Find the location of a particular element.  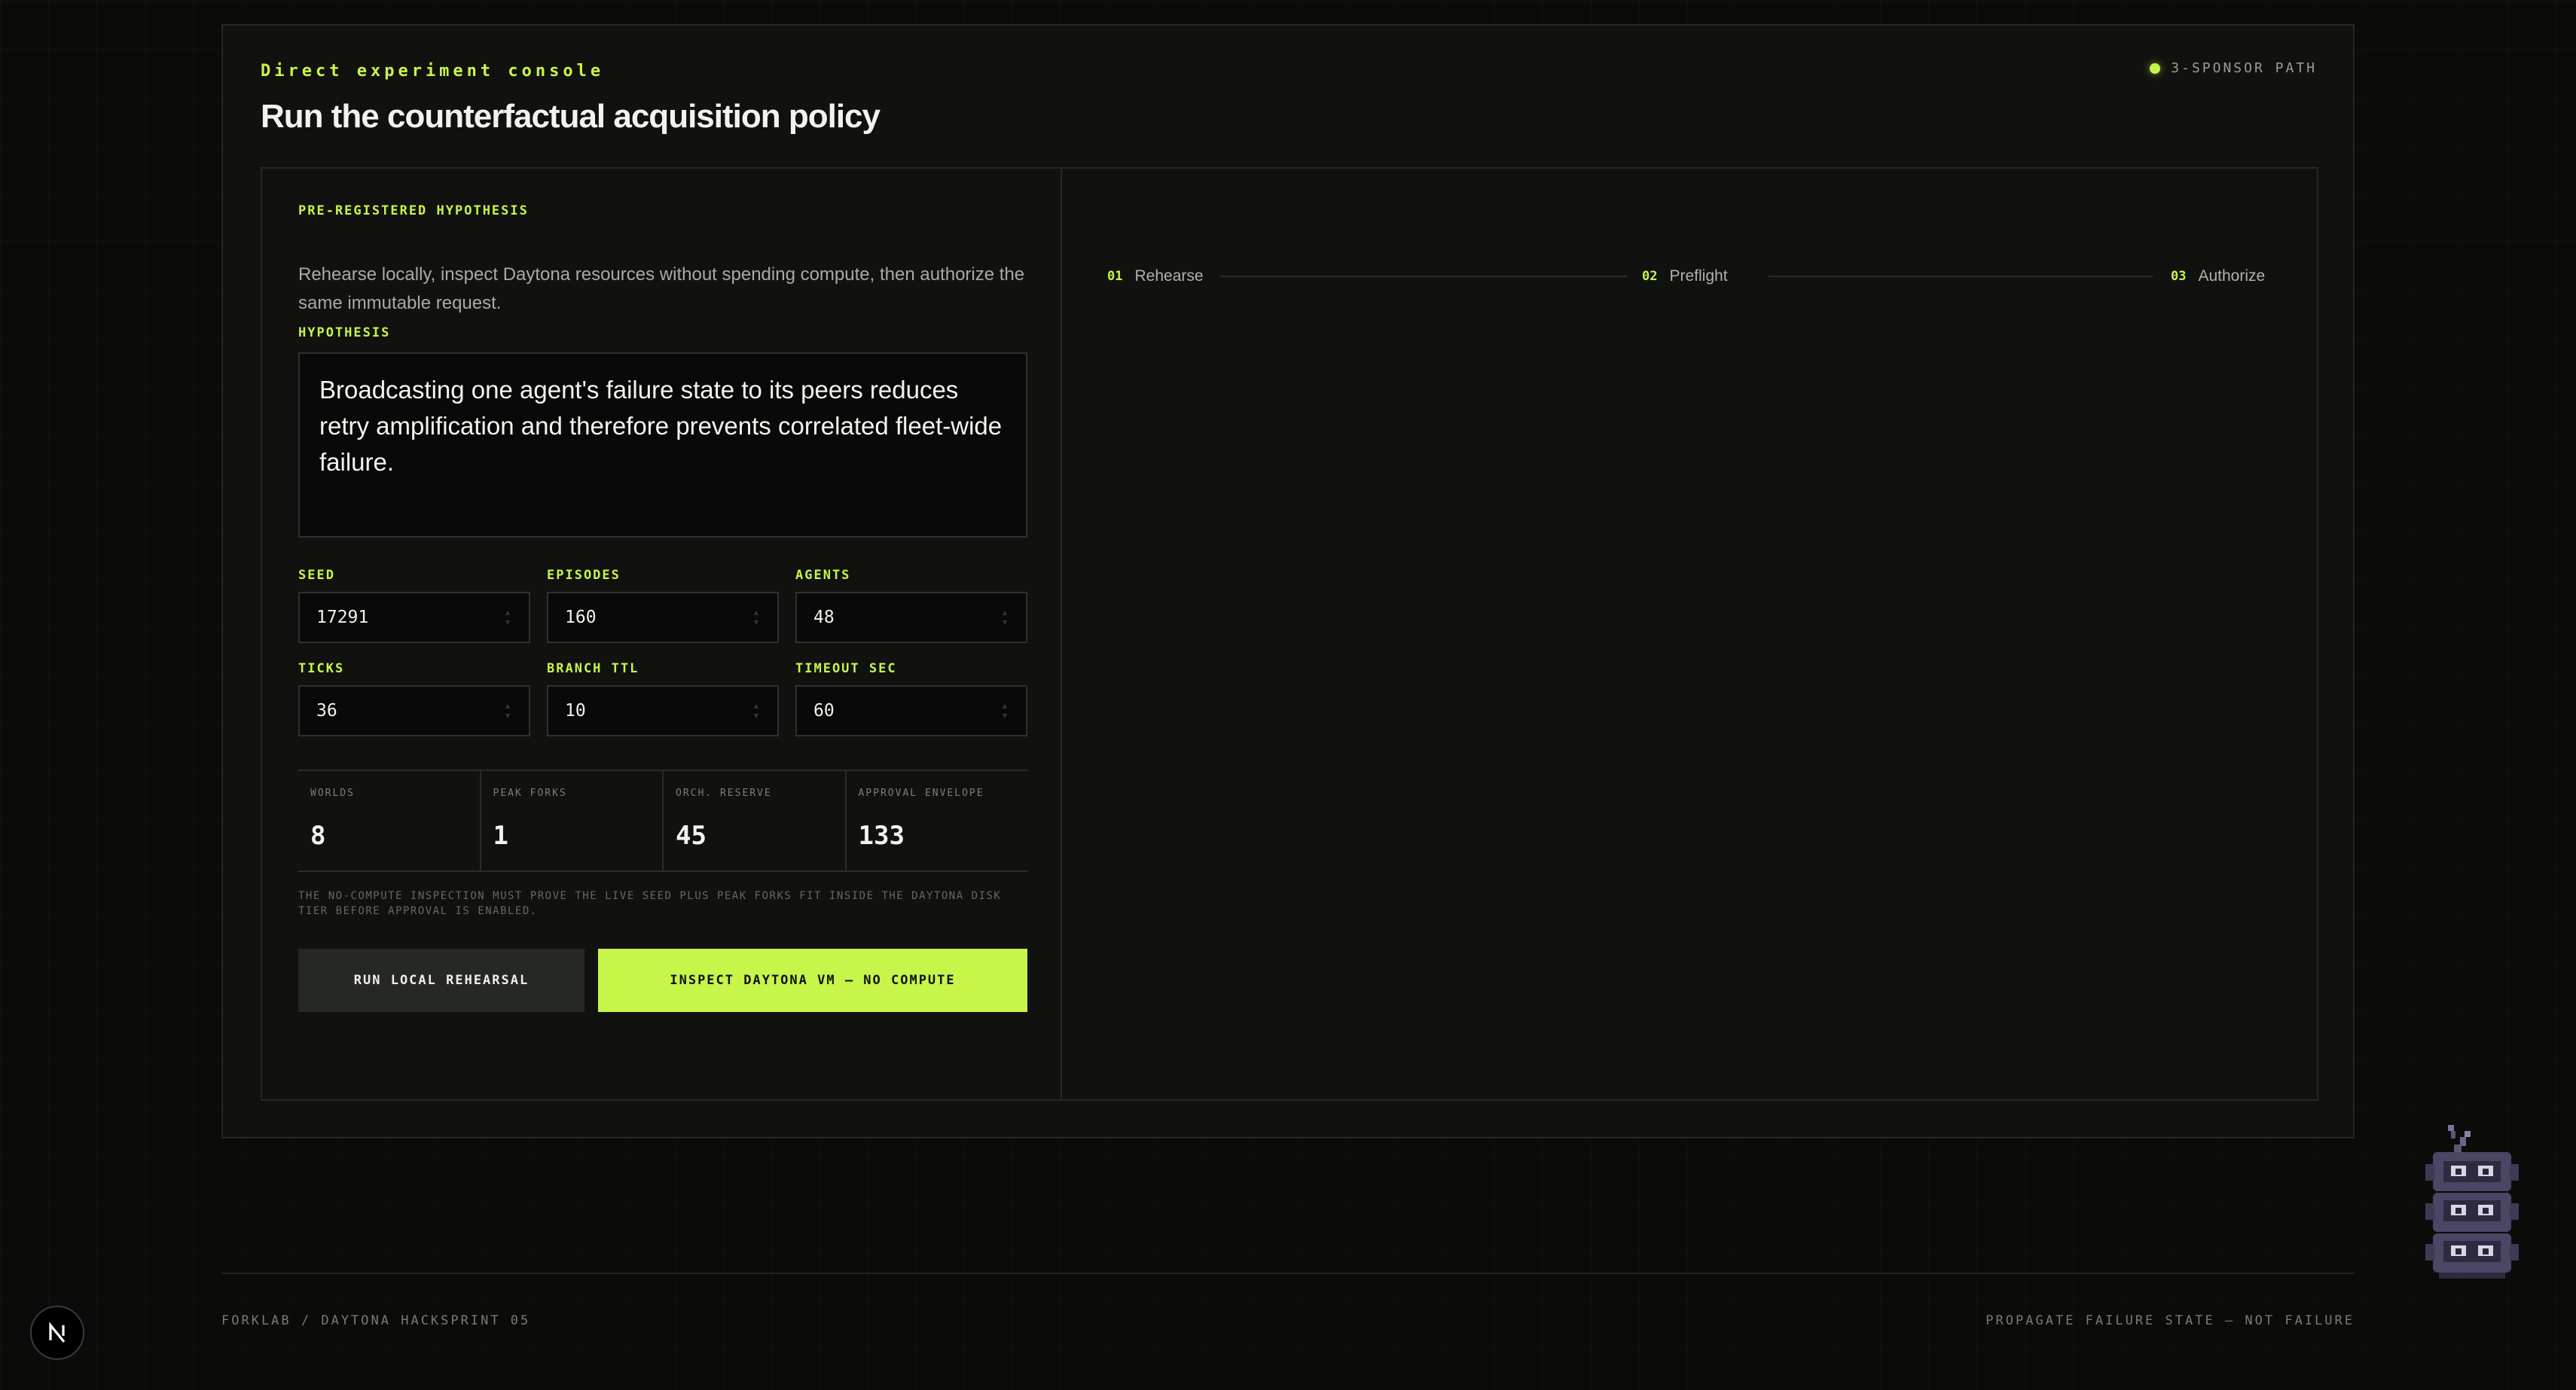

step-authorize: 03 Authorize is located at coordinates (2218, 276).